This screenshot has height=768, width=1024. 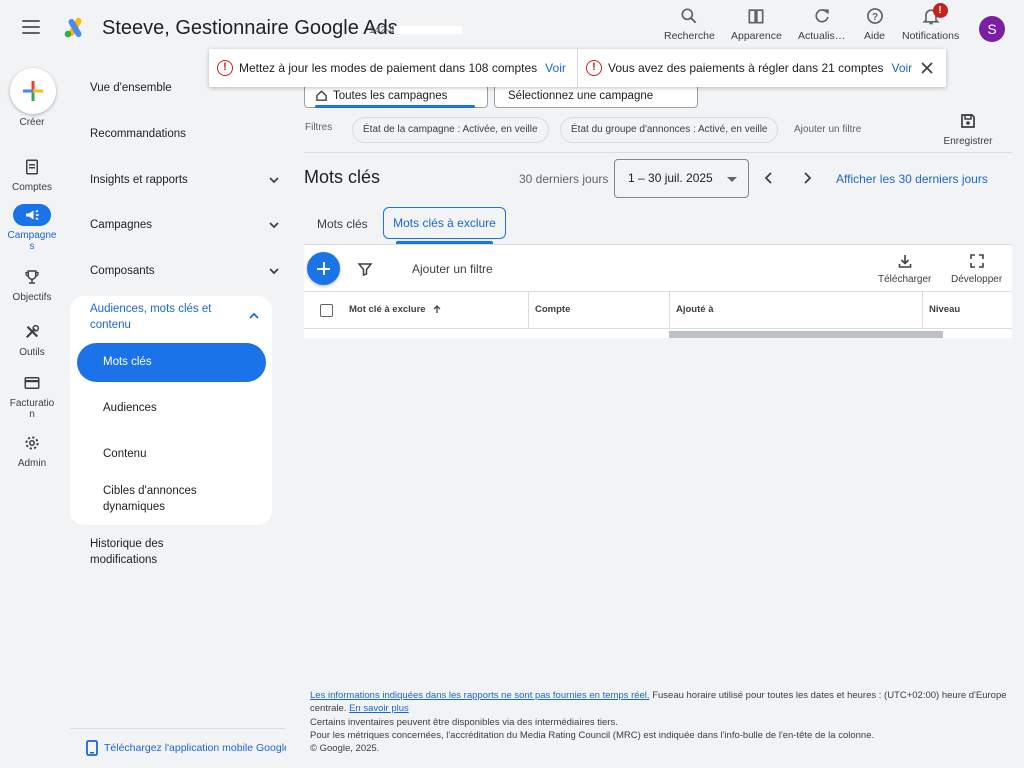 What do you see at coordinates (254, 315) in the screenshot?
I see `chevron-up-icon` at bounding box center [254, 315].